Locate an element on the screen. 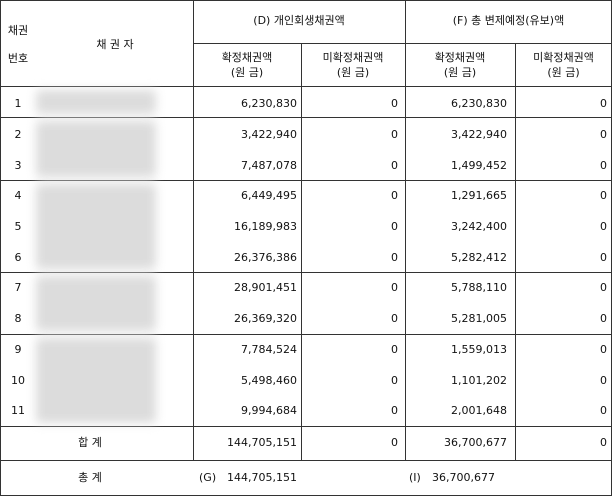  row-d-confirmed: 6,230,830 is located at coordinates (269, 103).